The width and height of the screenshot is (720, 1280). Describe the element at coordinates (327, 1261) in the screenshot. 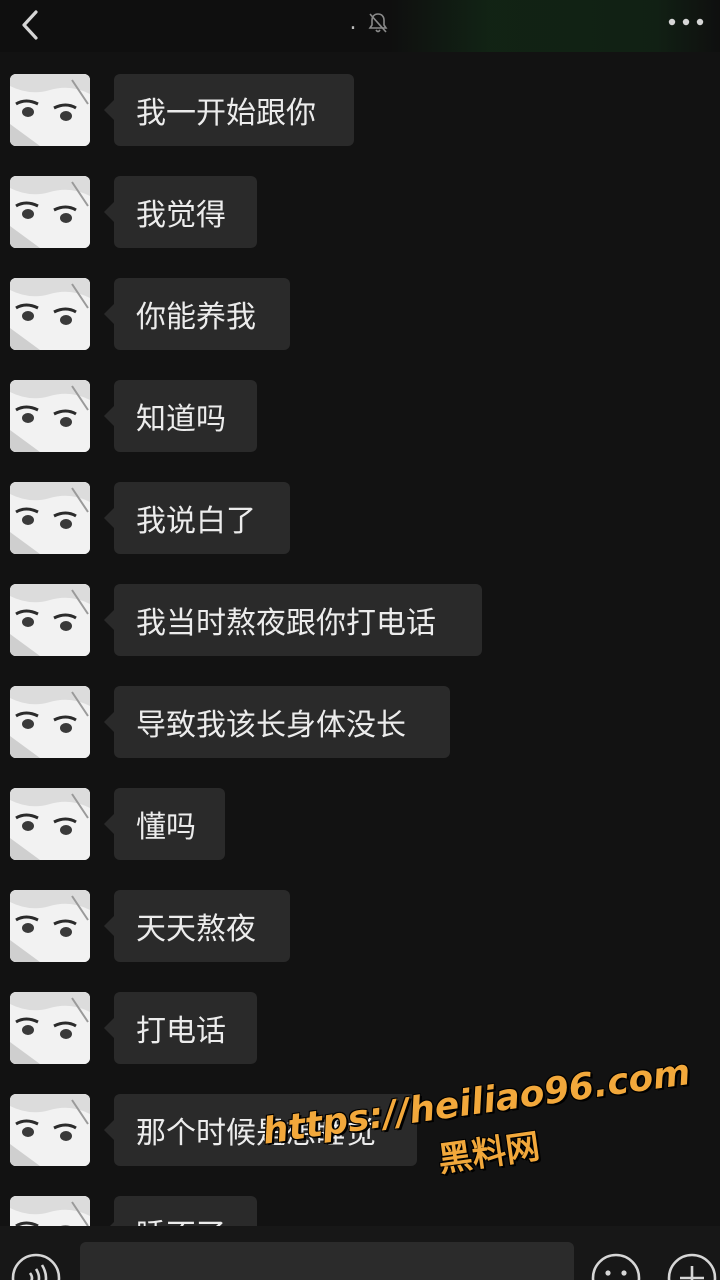

I see `message-input` at that location.